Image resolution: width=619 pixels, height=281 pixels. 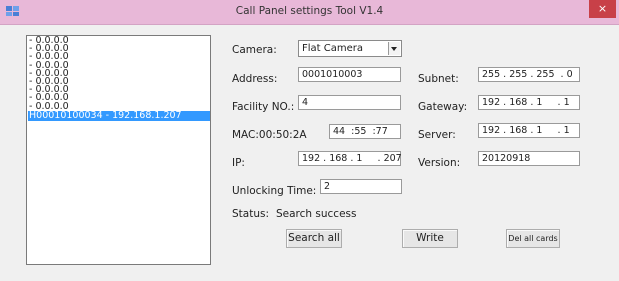 What do you see at coordinates (365, 131) in the screenshot?
I see `mac-field: 44 :55 :77` at bounding box center [365, 131].